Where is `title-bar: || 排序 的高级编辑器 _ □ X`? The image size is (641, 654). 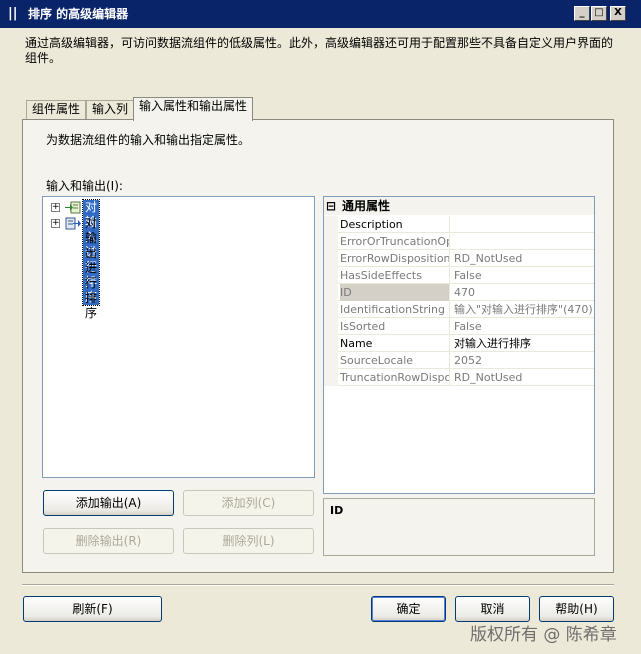 title-bar: || 排序 的高级编辑器 _ □ X is located at coordinates (320, 14).